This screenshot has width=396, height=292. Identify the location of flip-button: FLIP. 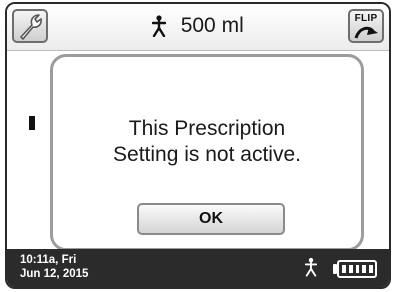
(366, 26).